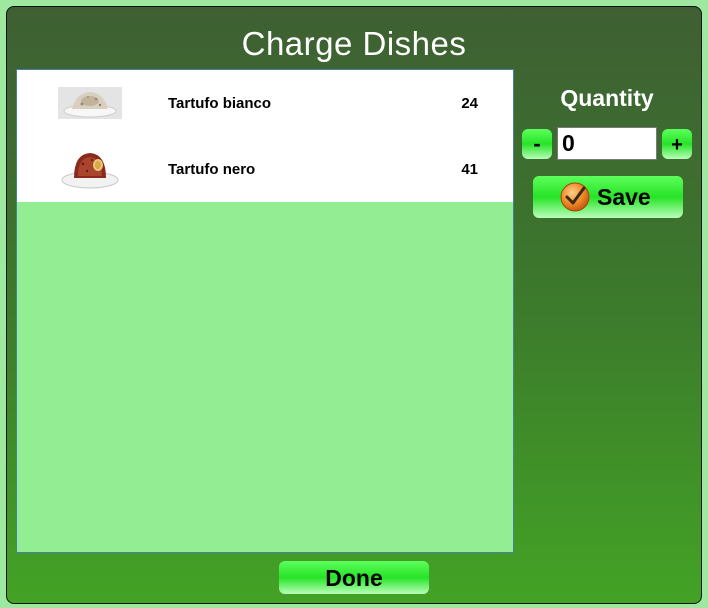 This screenshot has width=708, height=608. I want to click on save-label: Save, so click(624, 197).